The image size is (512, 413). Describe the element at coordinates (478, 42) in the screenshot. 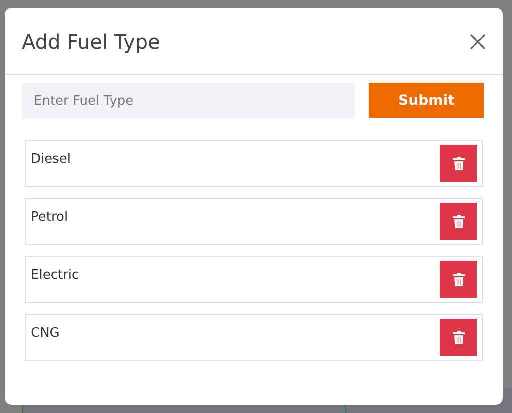

I see `close-icon` at that location.